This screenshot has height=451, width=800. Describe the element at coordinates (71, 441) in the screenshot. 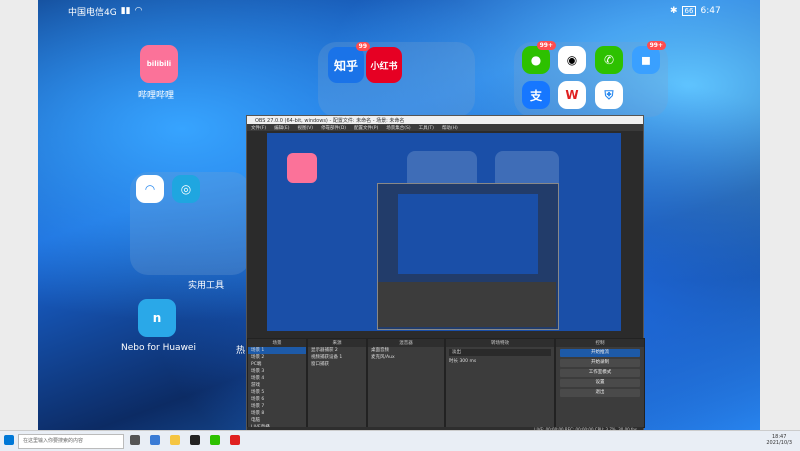

I see `taskbar-search: 在这里输入你要搜索的内容` at that location.